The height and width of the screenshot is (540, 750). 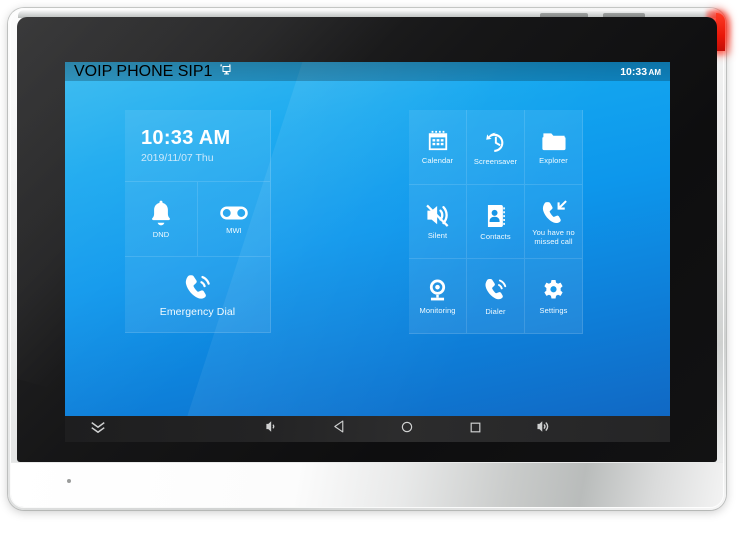 What do you see at coordinates (553, 310) in the screenshot?
I see `tile-settings-label: Settings` at bounding box center [553, 310].